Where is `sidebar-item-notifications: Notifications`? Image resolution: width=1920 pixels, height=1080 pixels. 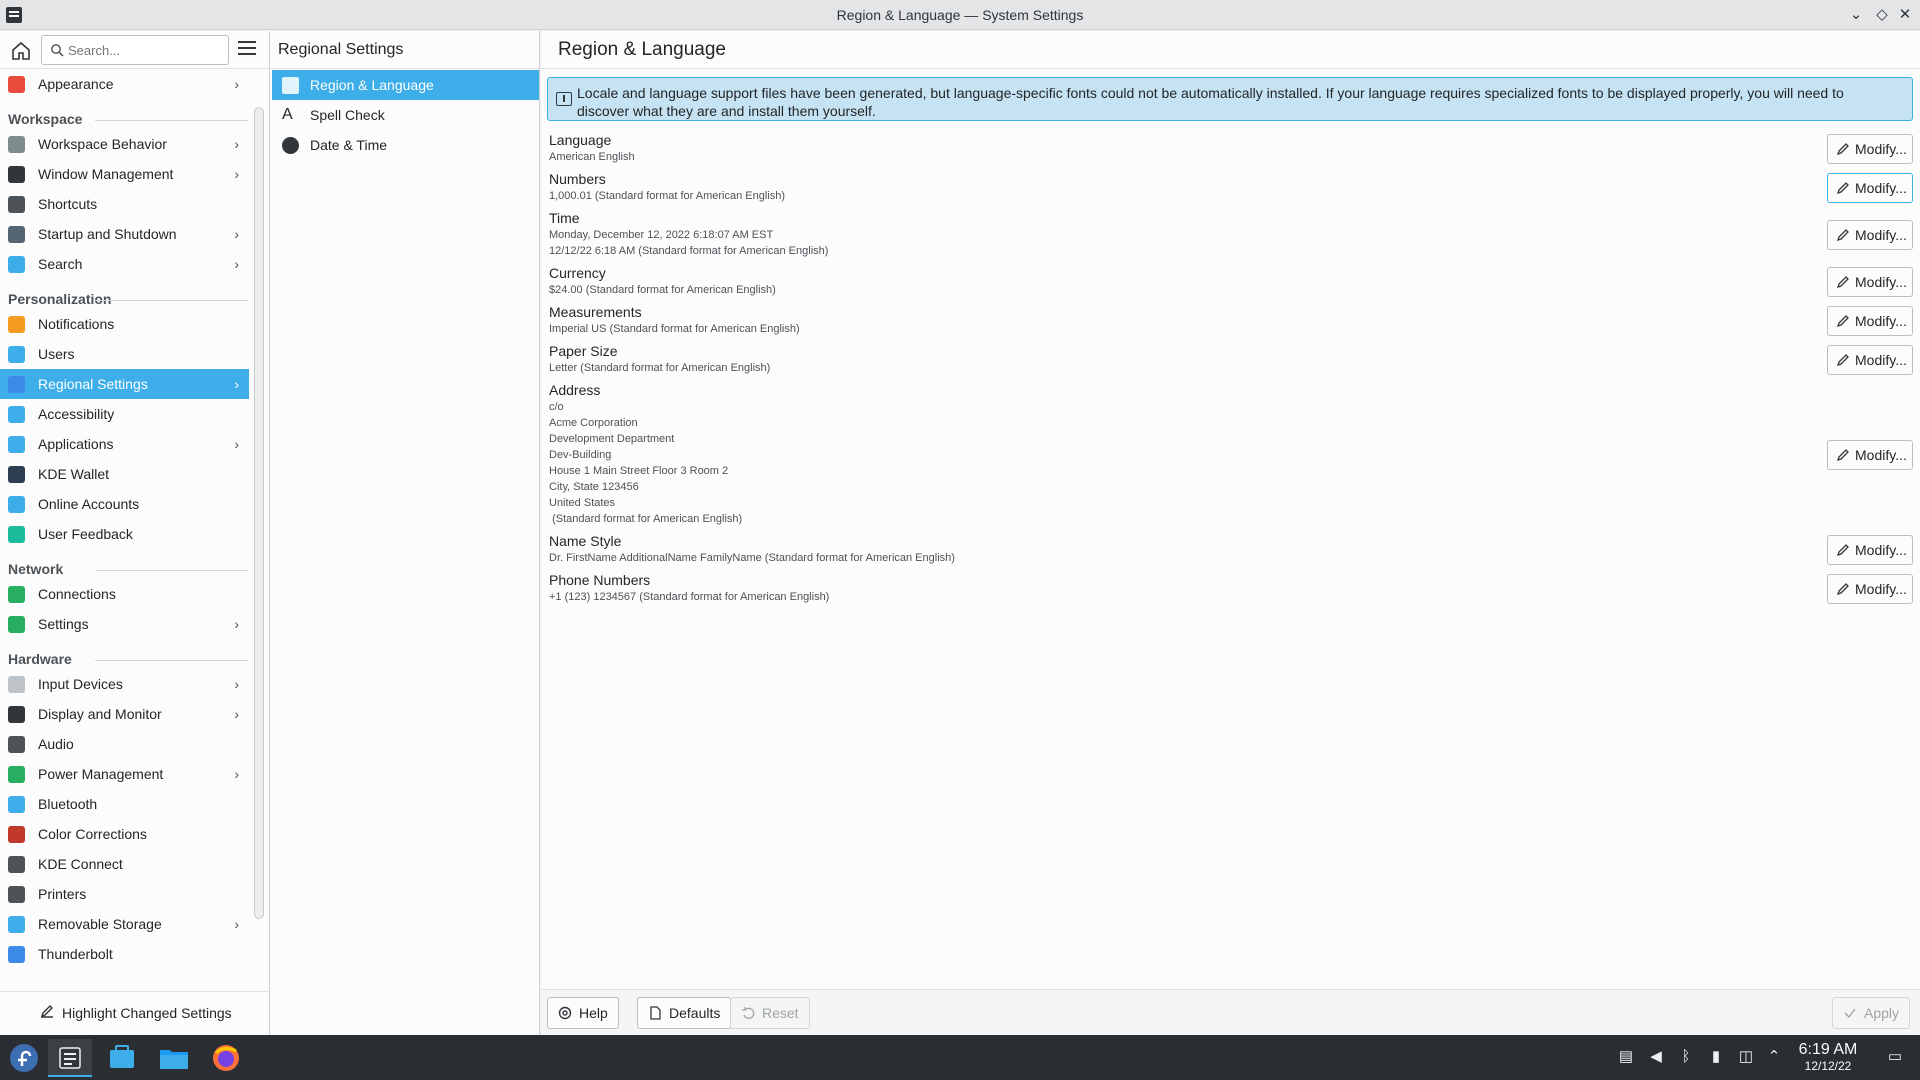
sidebar-item-notifications: Notifications is located at coordinates (124, 324).